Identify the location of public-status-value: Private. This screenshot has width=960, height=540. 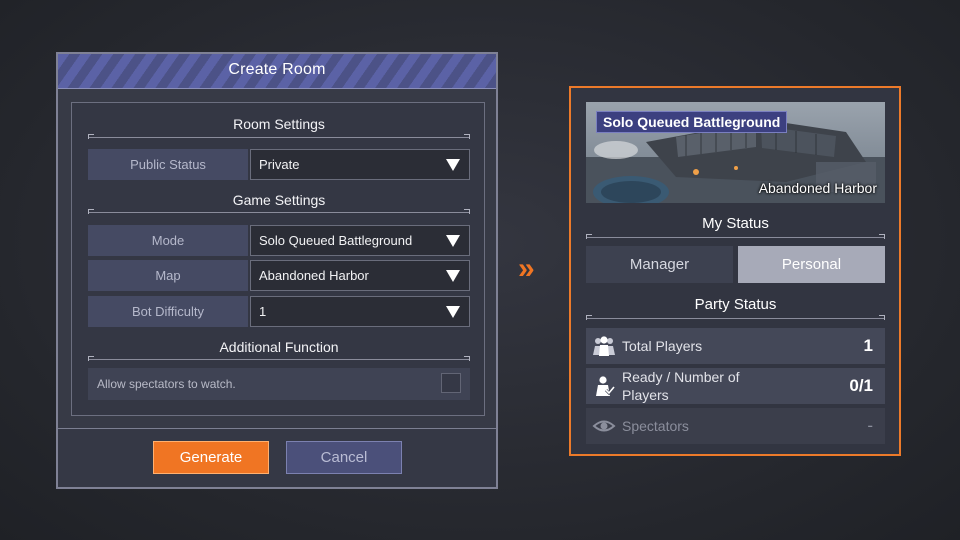
(279, 164).